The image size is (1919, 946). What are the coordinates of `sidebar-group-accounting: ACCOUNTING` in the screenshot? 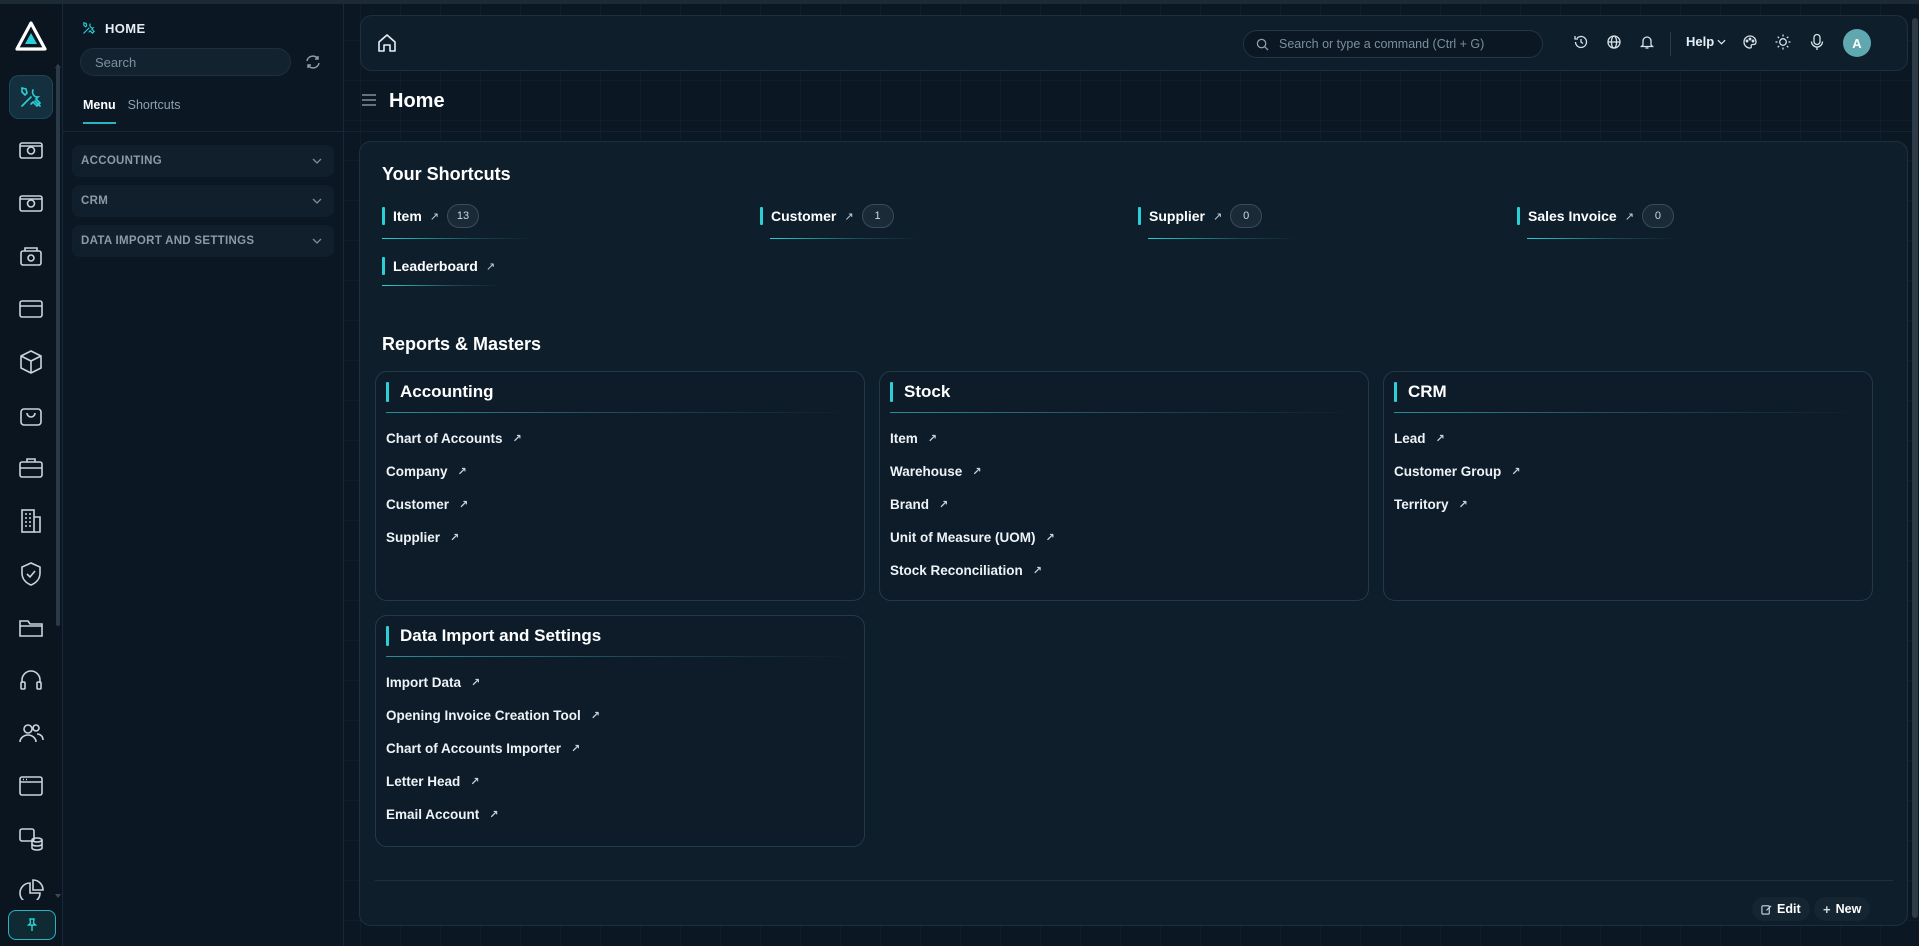 It's located at (203, 161).